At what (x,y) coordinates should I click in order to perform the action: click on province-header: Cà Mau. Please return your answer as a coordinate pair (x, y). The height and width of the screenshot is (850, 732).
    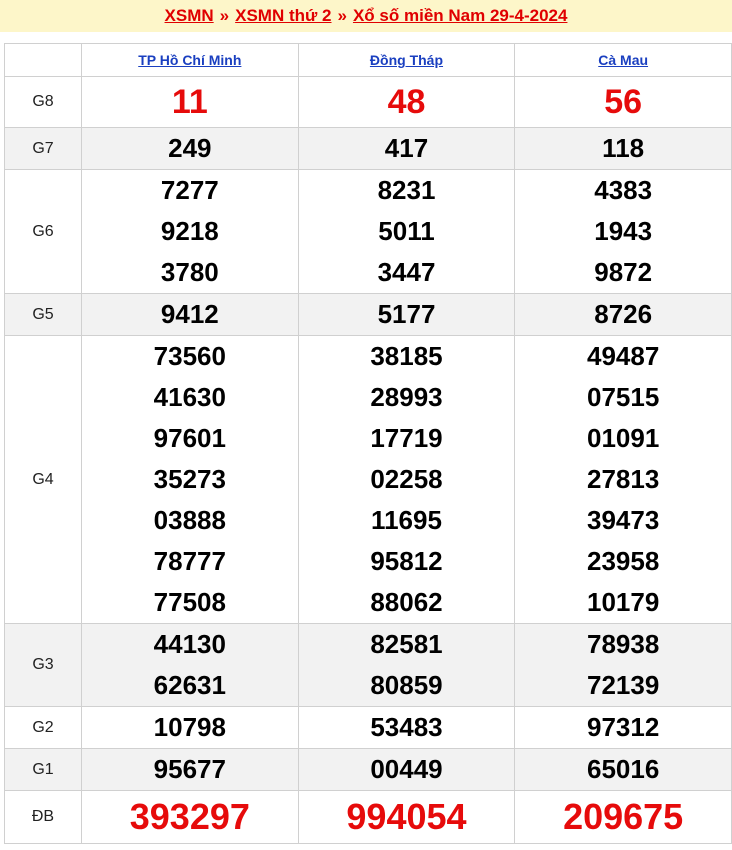
    Looking at the image, I should click on (623, 60).